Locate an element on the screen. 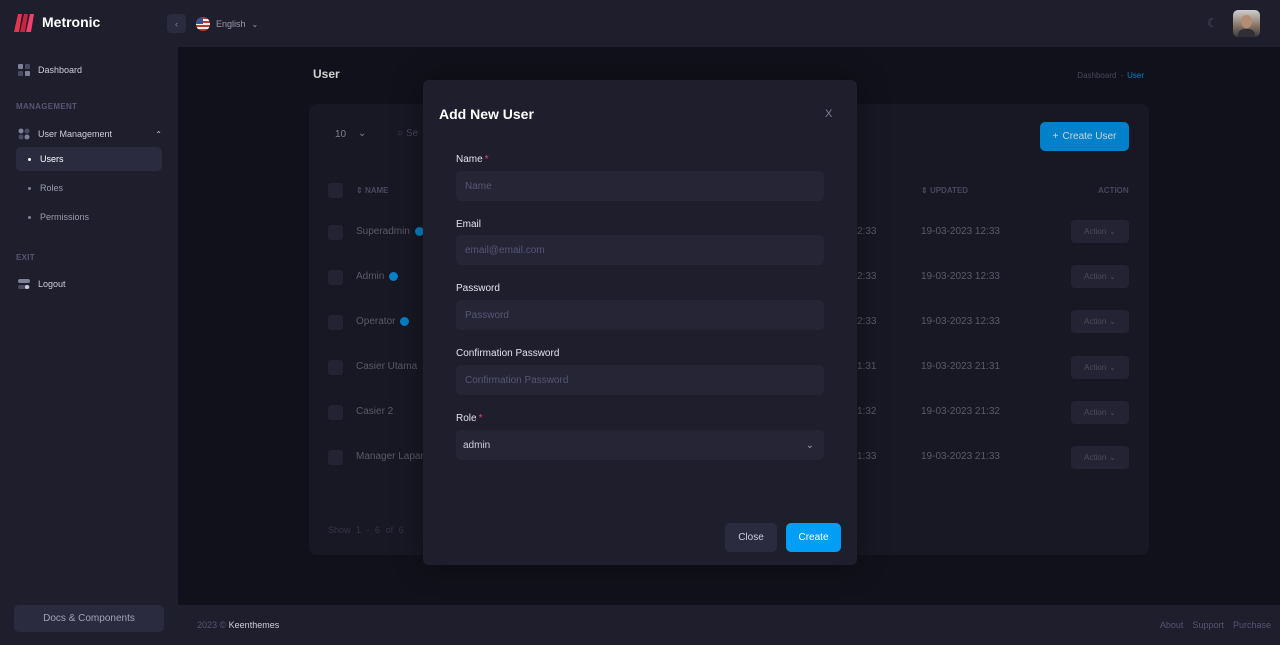 This screenshot has width=1280, height=645. email-label: Email is located at coordinates (469, 224).